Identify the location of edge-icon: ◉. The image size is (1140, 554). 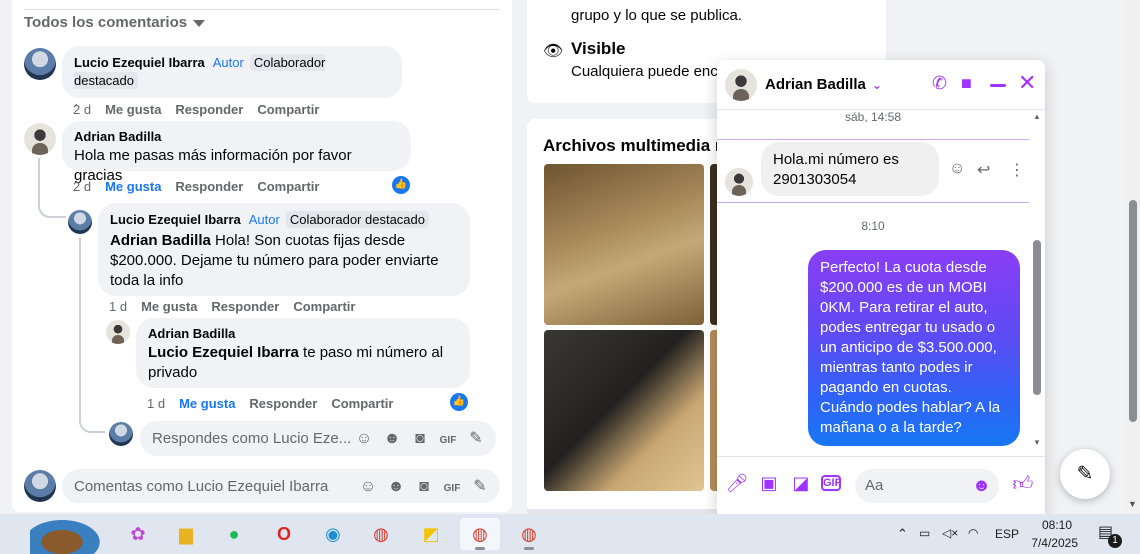
(333, 534).